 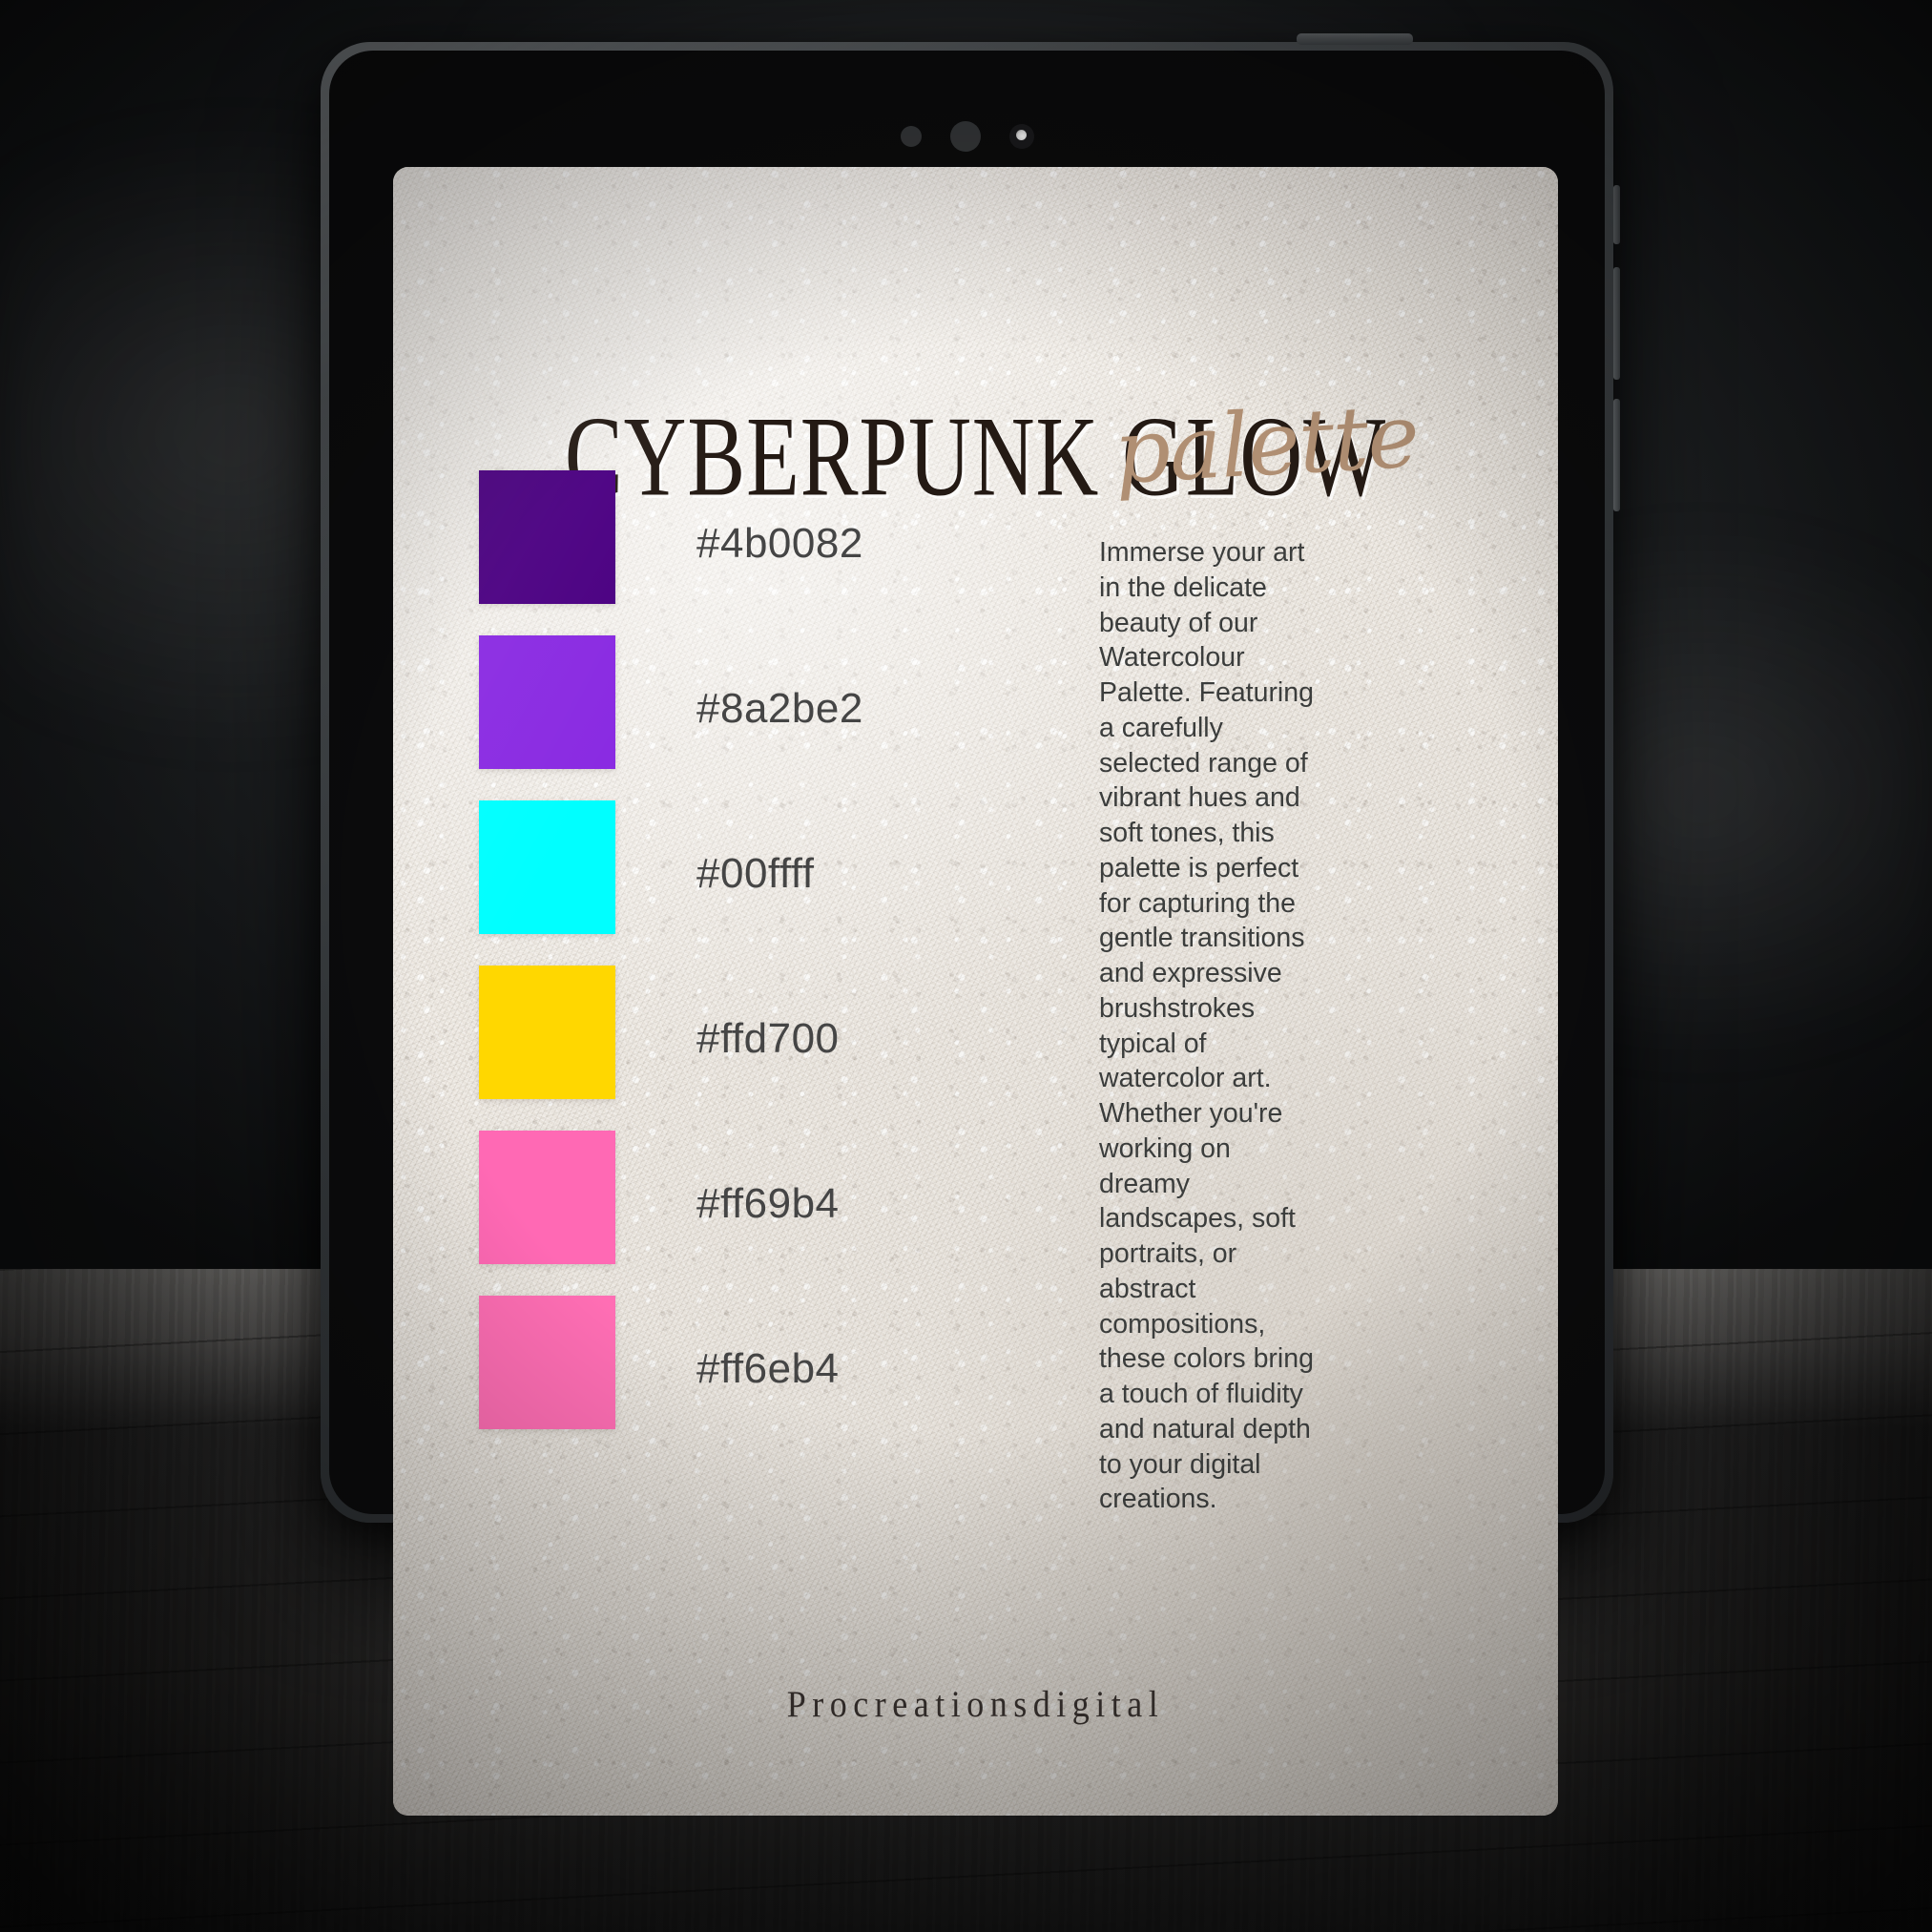 What do you see at coordinates (768, 1038) in the screenshot?
I see `swatch-hex-label: #ffd700` at bounding box center [768, 1038].